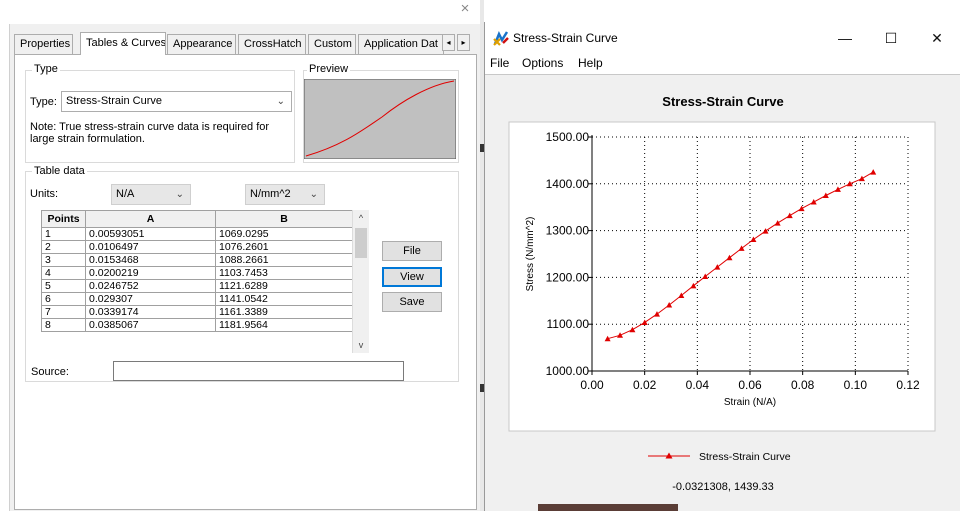  Describe the element at coordinates (284, 286) in the screenshot. I see `cell-b: 1121.6289` at that location.